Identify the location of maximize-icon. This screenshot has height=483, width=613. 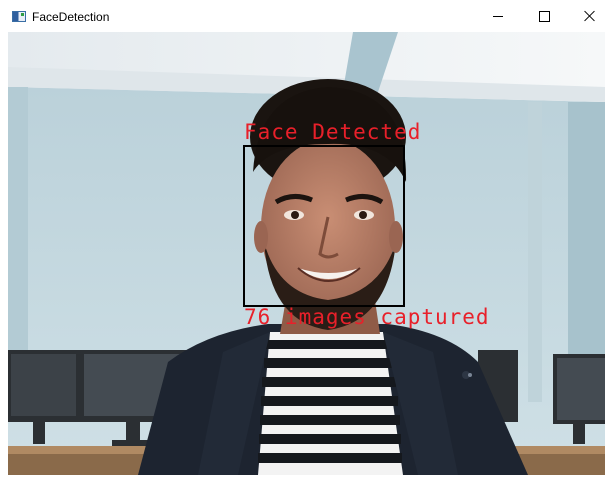
(544, 16).